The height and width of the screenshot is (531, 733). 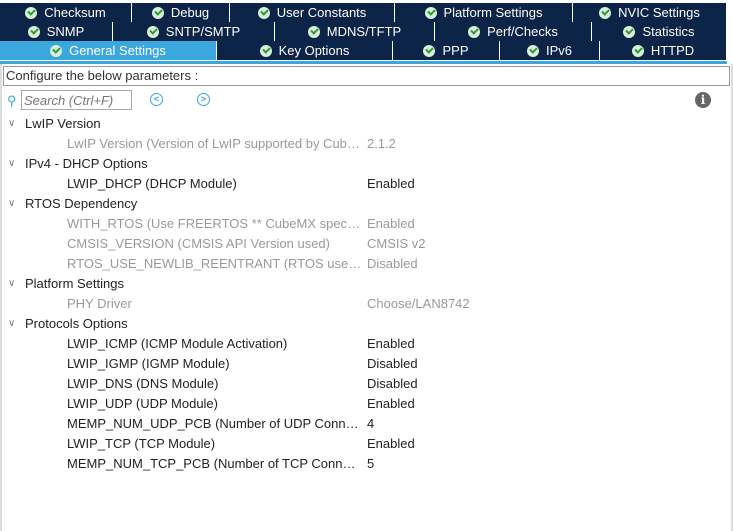 I want to click on tab-ipv6: IPv6, so click(x=550, y=50).